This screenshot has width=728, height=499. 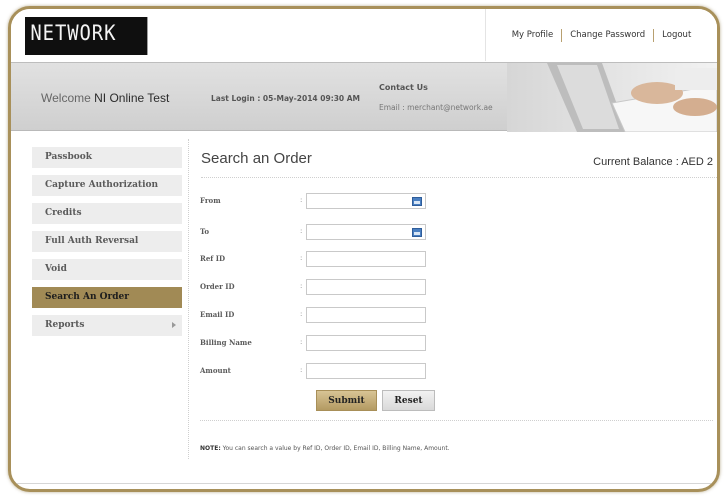 What do you see at coordinates (210, 200) in the screenshot?
I see `from-label: From` at bounding box center [210, 200].